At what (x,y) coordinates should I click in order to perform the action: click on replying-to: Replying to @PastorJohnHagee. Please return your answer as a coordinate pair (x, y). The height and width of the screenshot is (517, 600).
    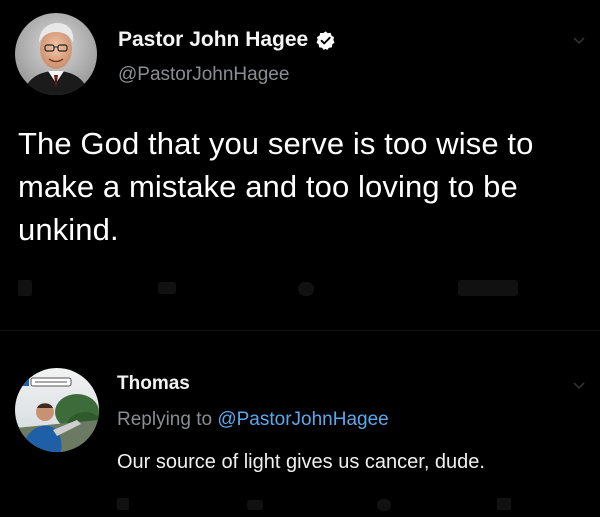
    Looking at the image, I should click on (253, 420).